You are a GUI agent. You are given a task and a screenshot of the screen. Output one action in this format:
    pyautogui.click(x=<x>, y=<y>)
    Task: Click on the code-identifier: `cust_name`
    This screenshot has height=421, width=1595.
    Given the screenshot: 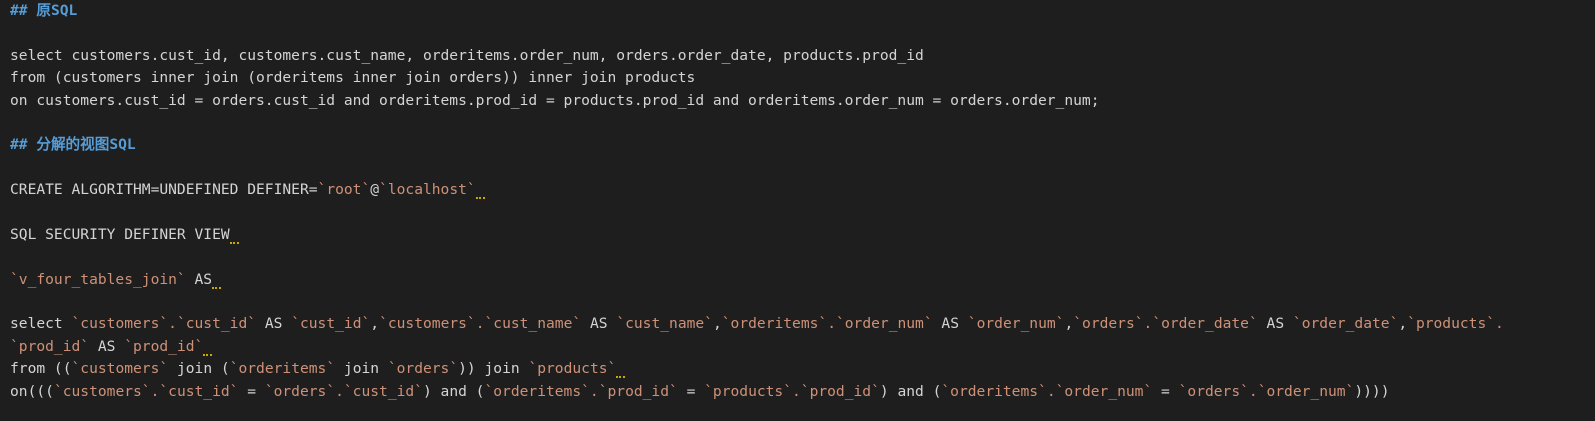 What is the action you would take?
    pyautogui.click(x=664, y=324)
    